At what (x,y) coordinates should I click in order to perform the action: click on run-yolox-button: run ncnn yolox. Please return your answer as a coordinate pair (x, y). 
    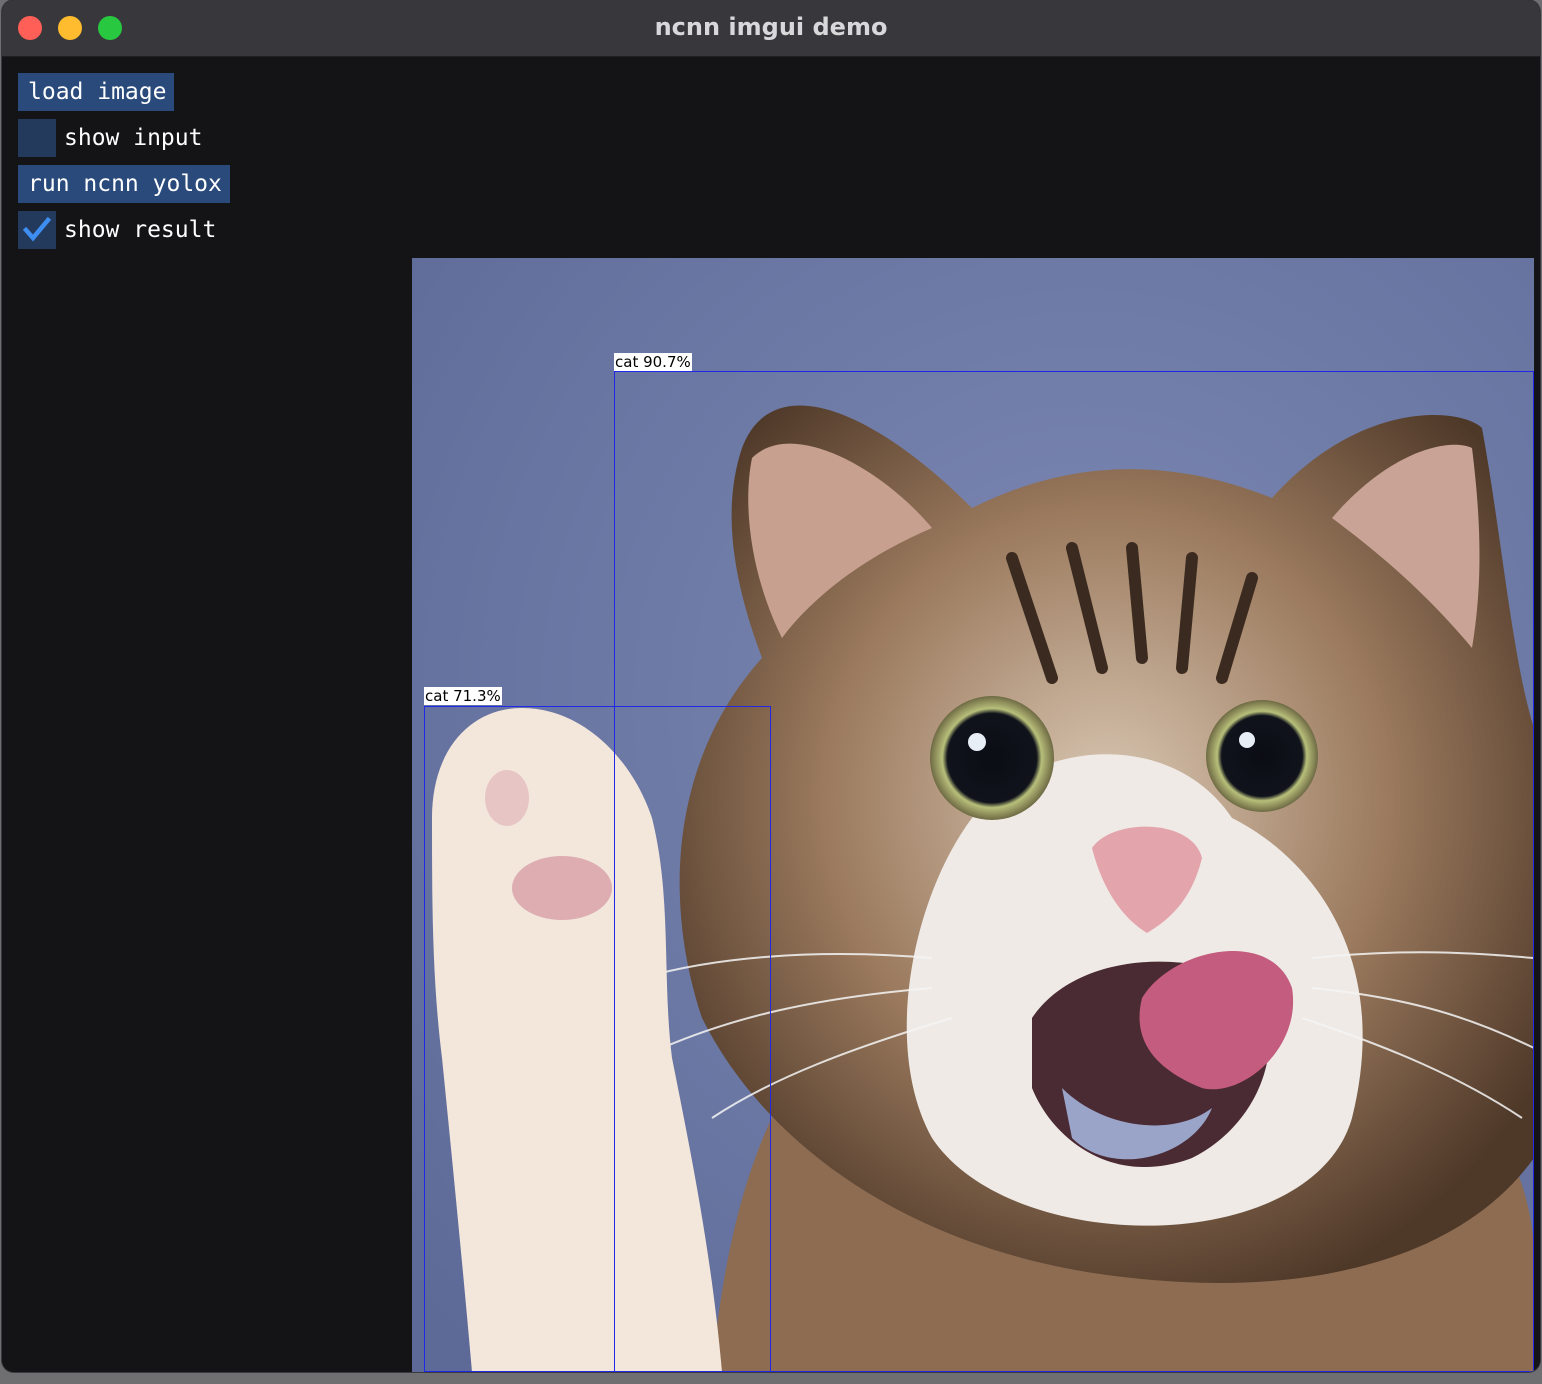
    Looking at the image, I should click on (124, 184).